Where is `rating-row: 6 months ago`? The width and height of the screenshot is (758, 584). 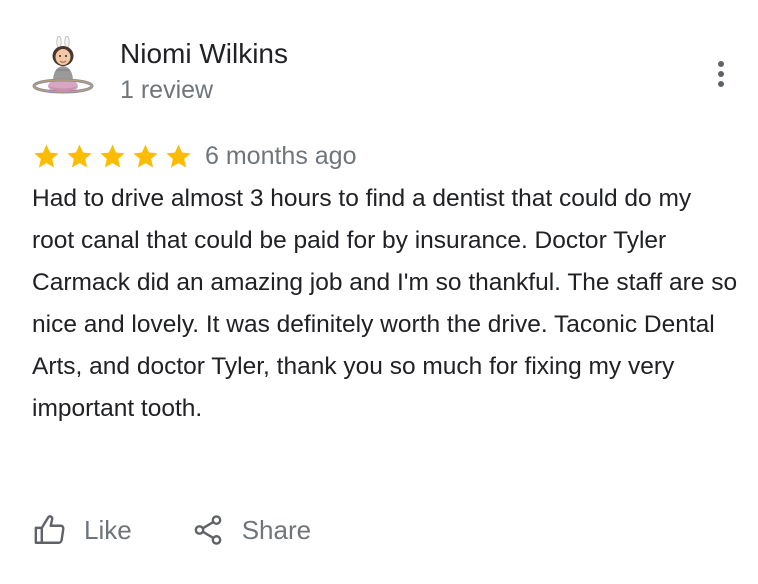
rating-row: 6 months ago is located at coordinates (194, 156).